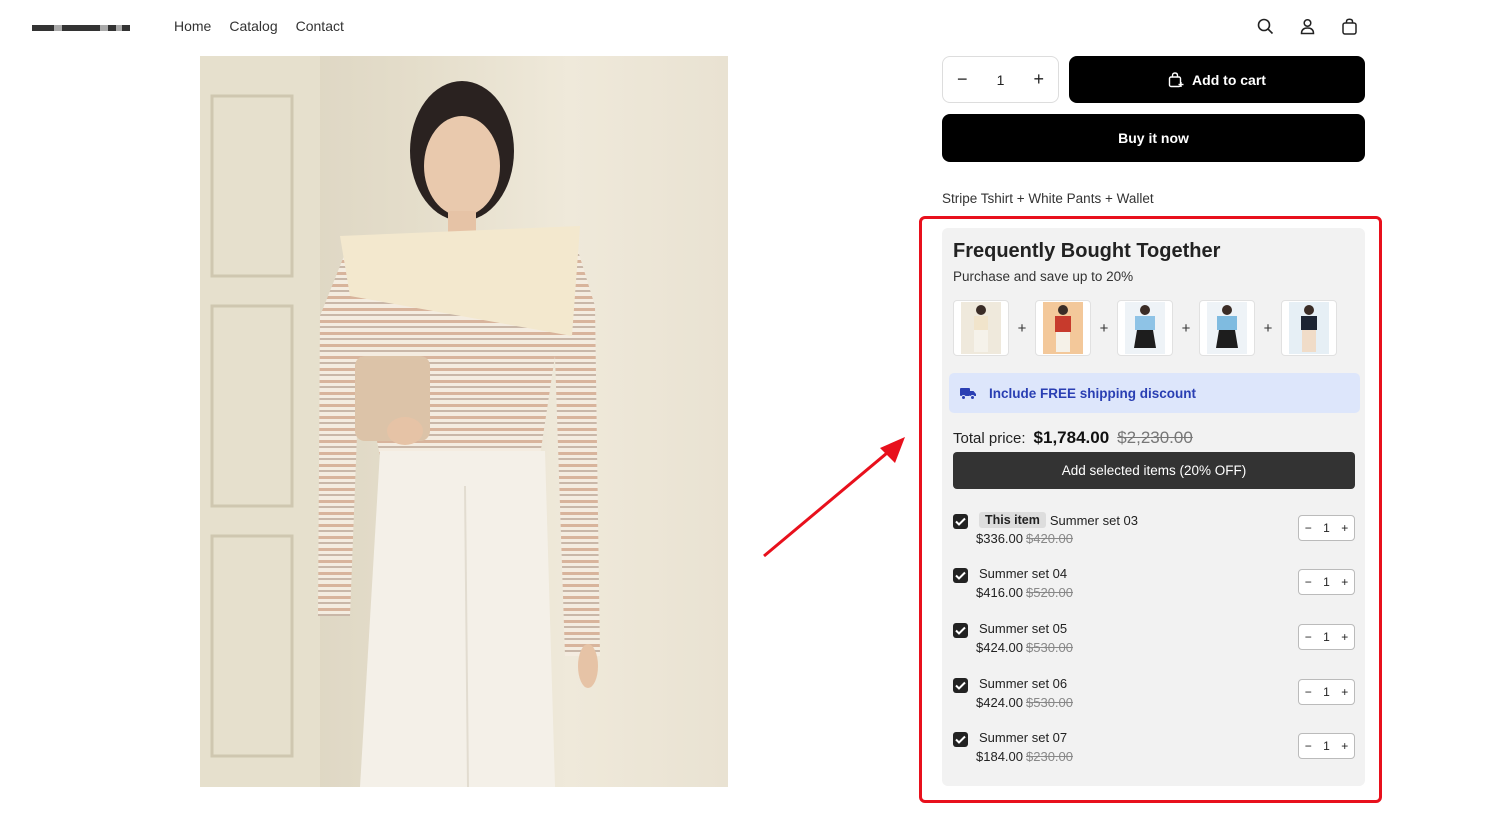 The height and width of the screenshot is (828, 1500). I want to click on add-to-cart-label: Add to cart, so click(1229, 79).